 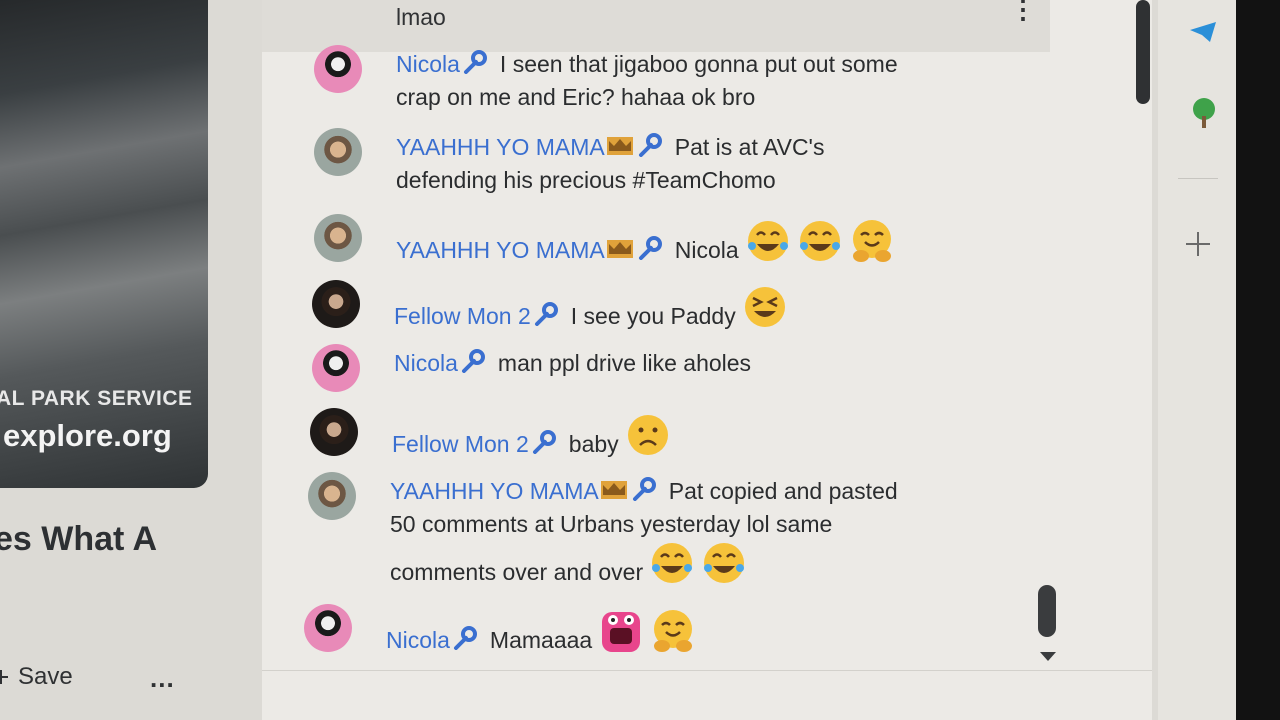 I want to click on right-sidebar, so click(x=1197, y=360).